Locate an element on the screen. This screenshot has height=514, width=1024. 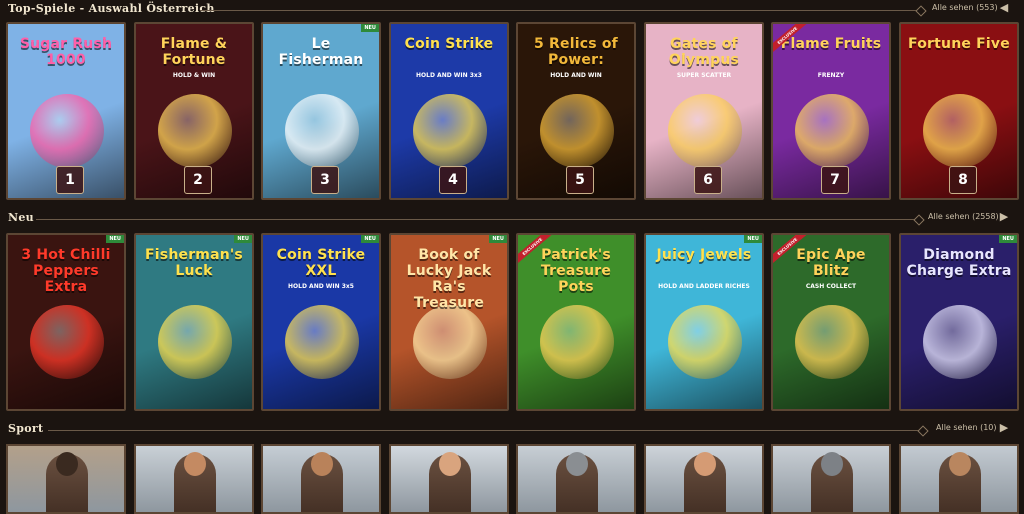
game-card: Coin Strike HOLD AND WIN 3x3 4 is located at coordinates (449, 111).